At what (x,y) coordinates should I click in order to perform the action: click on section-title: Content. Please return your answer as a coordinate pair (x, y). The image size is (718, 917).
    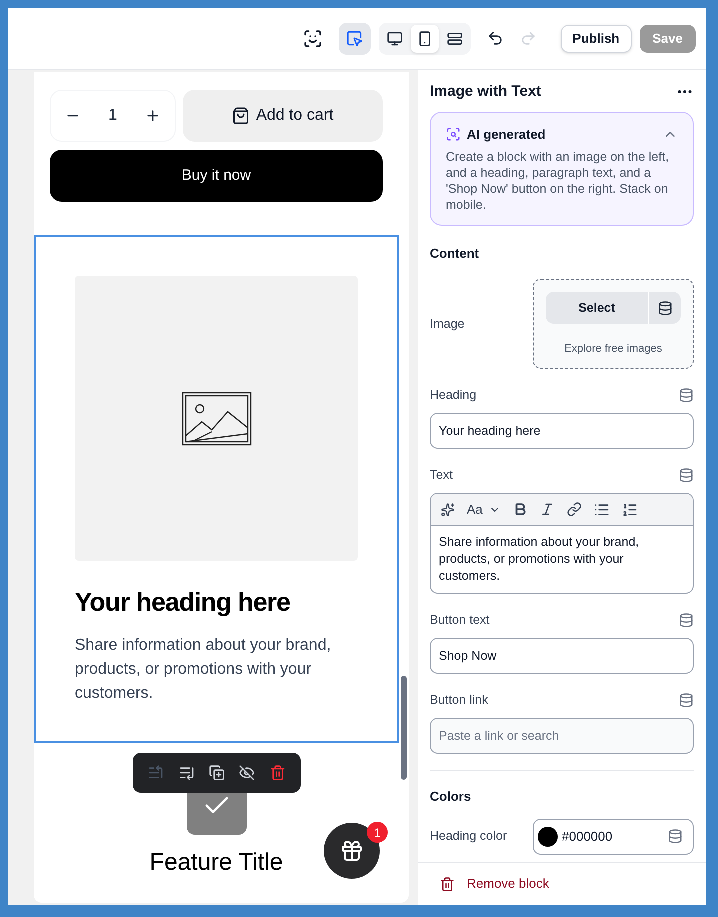
    Looking at the image, I should click on (455, 253).